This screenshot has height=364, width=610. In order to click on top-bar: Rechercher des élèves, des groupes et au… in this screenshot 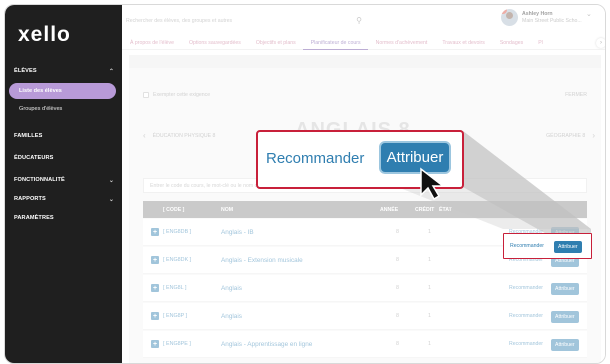, I will do `click(363, 27)`.